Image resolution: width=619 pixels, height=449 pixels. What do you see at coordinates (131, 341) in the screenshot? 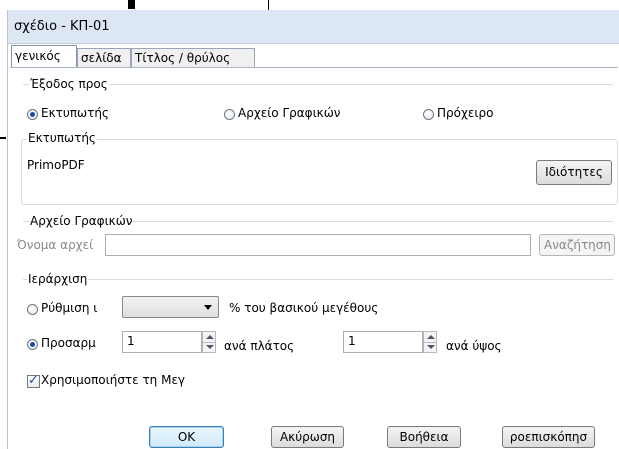
I see `width-value: 1` at bounding box center [131, 341].